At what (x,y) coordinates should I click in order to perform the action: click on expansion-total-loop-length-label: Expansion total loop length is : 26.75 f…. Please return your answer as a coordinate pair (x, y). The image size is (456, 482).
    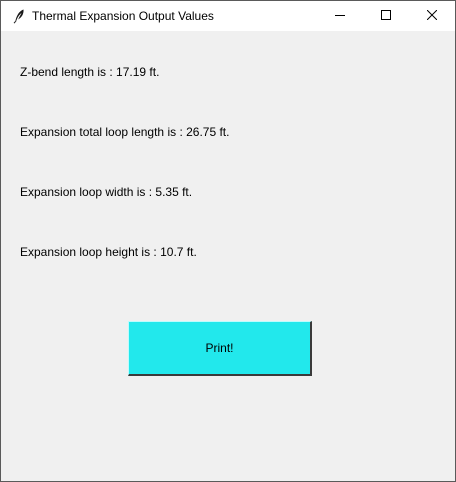
    Looking at the image, I should click on (125, 132).